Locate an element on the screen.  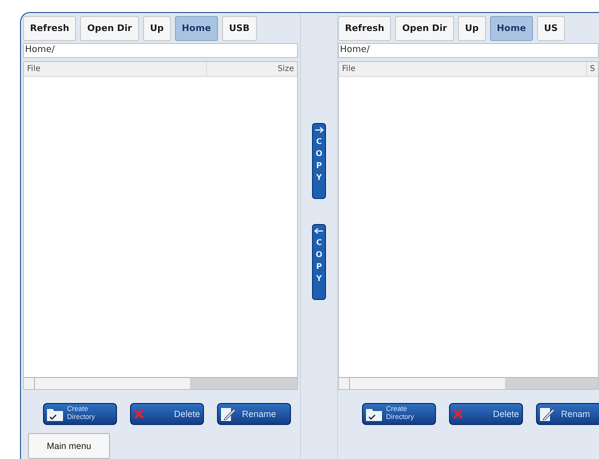
main-menu-button: Main menu is located at coordinates (69, 446).